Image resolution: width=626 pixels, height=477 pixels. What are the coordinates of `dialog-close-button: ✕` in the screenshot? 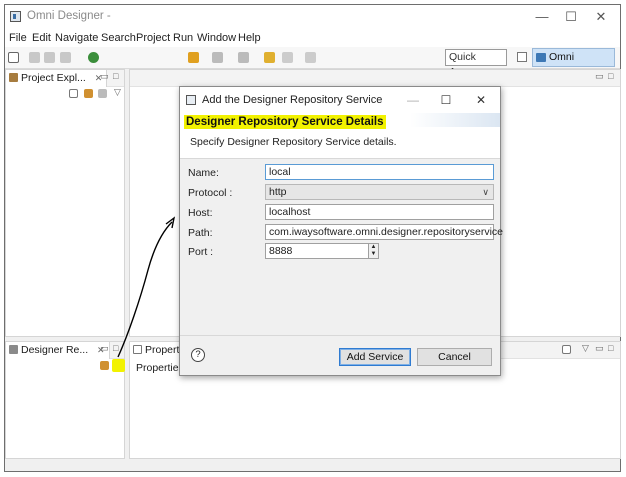 It's located at (481, 100).